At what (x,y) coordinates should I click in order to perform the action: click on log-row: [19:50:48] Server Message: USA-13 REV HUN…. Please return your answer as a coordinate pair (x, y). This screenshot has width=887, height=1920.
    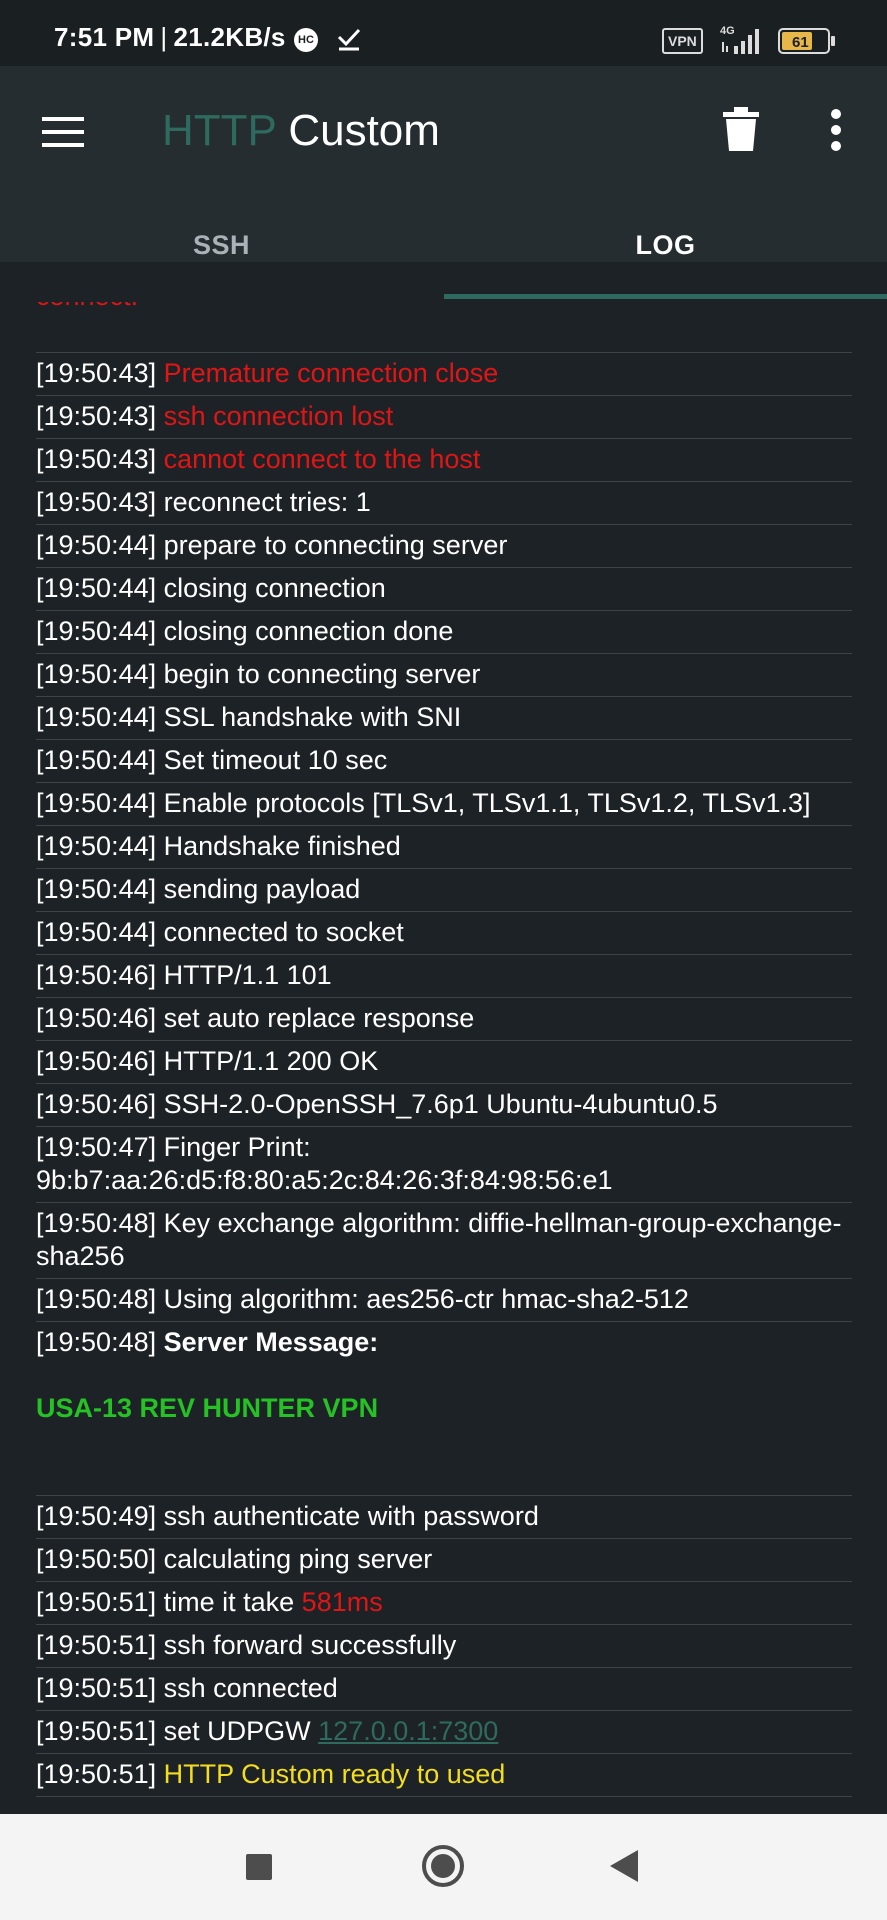
    Looking at the image, I should click on (444, 1409).